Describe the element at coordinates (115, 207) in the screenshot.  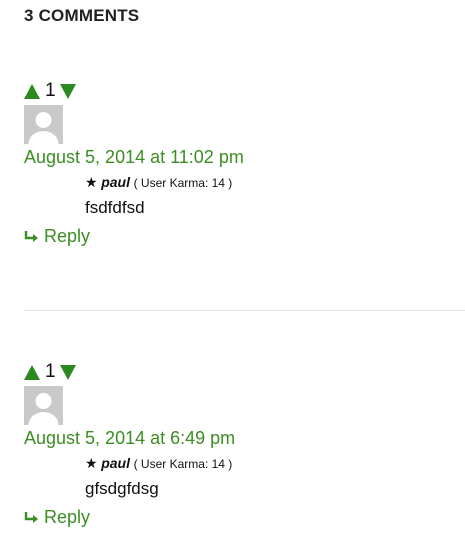
I see `comment-text: fsdfdfsd` at that location.